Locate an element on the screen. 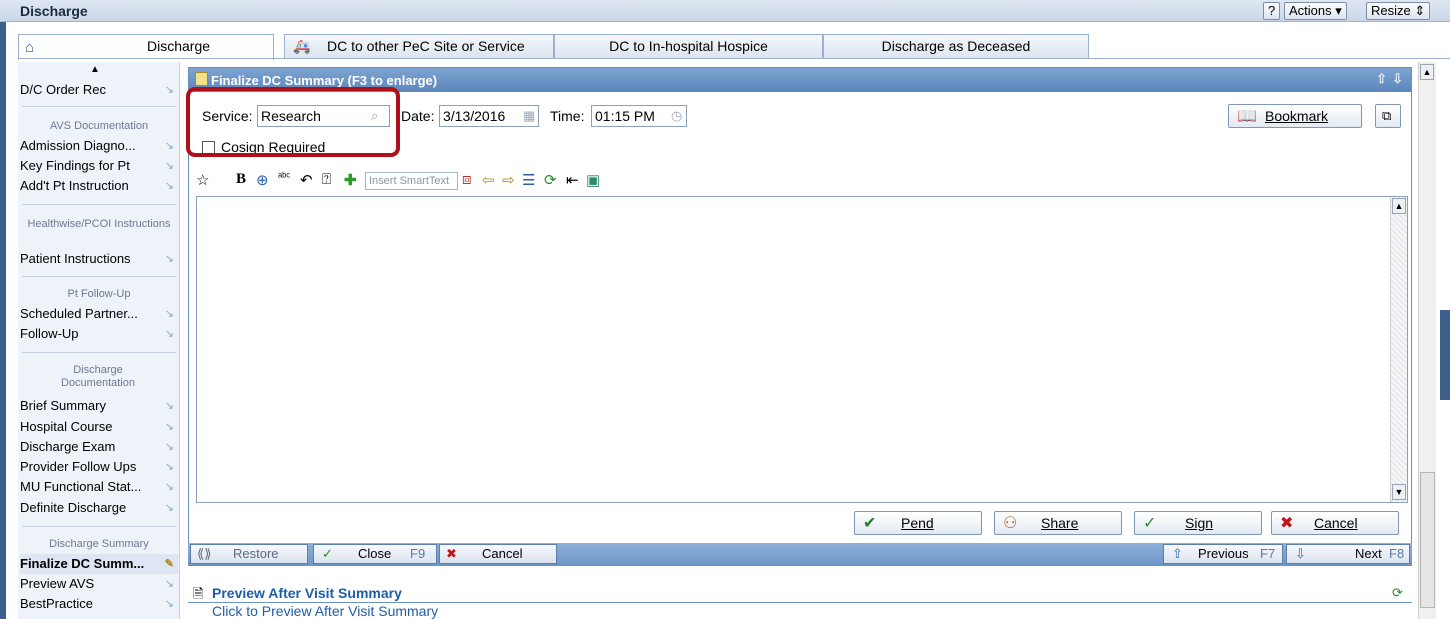 This screenshot has height=619, width=1450. next-button: ⇩ Next F8 is located at coordinates (1348, 554).